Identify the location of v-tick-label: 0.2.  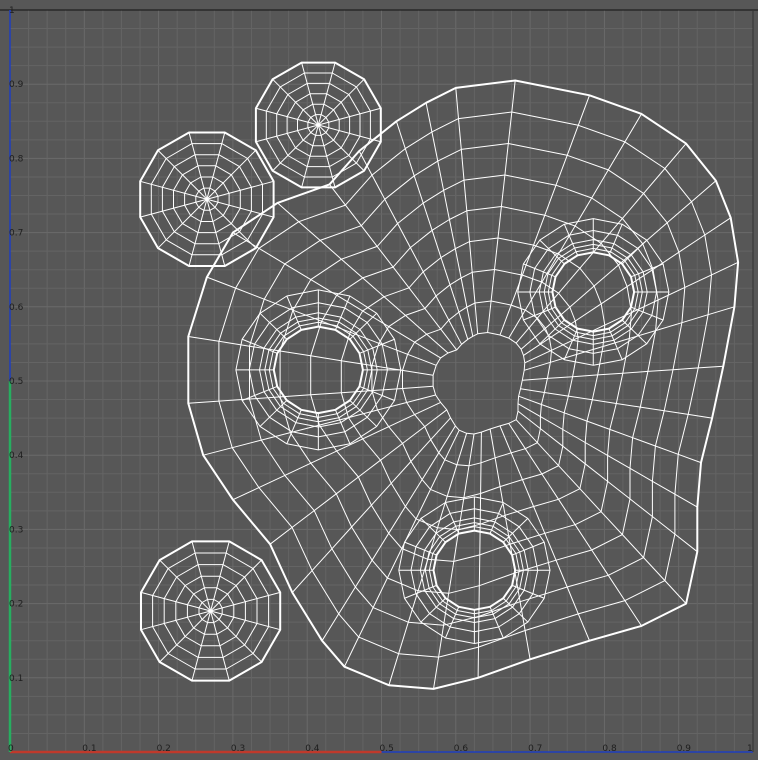
(16, 605).